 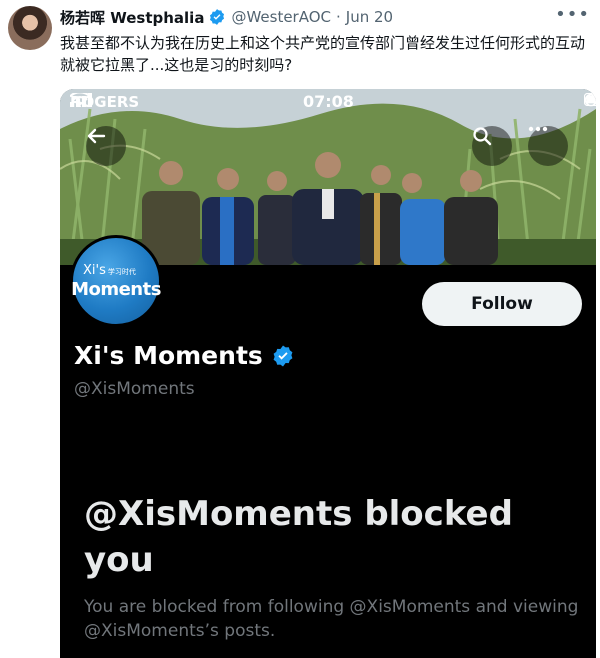 I want to click on profile-name-row: Xi's Moments, so click(x=184, y=355).